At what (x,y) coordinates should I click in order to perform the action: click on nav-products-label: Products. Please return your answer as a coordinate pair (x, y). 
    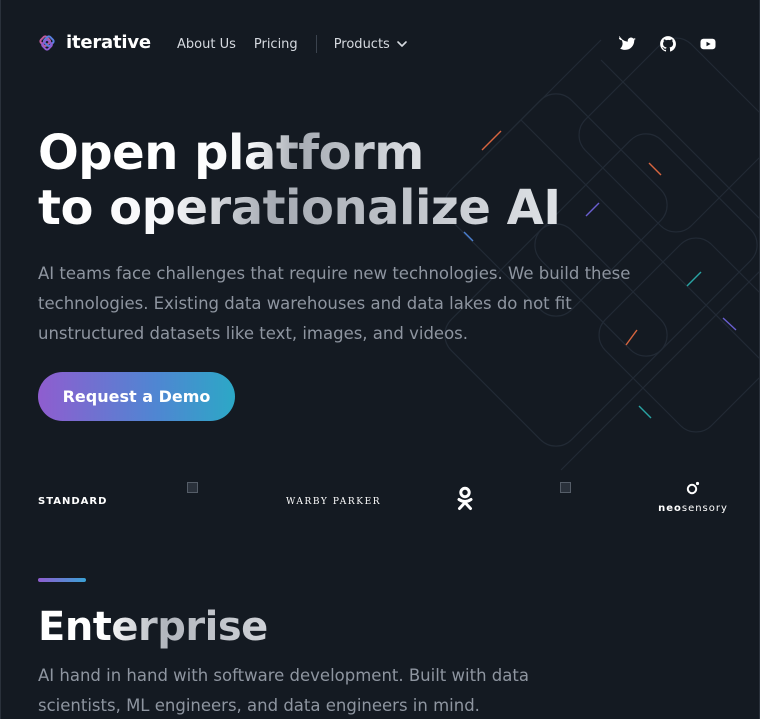
    Looking at the image, I should click on (361, 44).